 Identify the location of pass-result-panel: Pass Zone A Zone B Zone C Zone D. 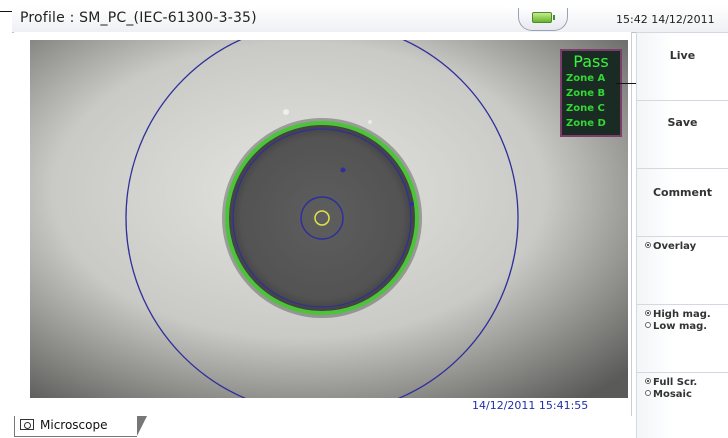
(591, 93).